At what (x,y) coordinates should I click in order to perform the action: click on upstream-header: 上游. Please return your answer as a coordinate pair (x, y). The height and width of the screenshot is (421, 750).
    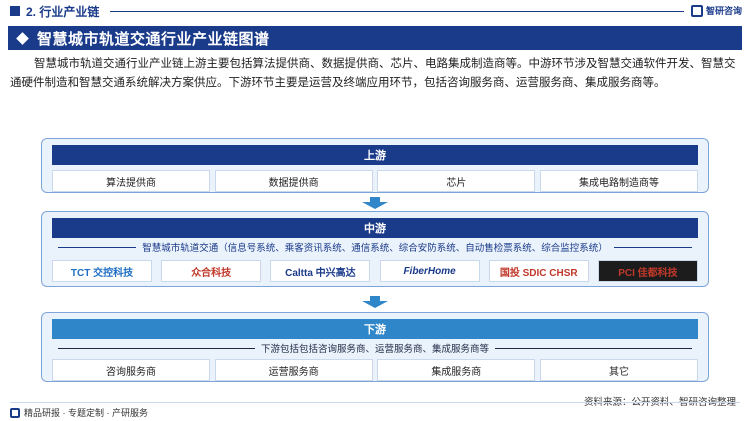
    Looking at the image, I should click on (375, 155).